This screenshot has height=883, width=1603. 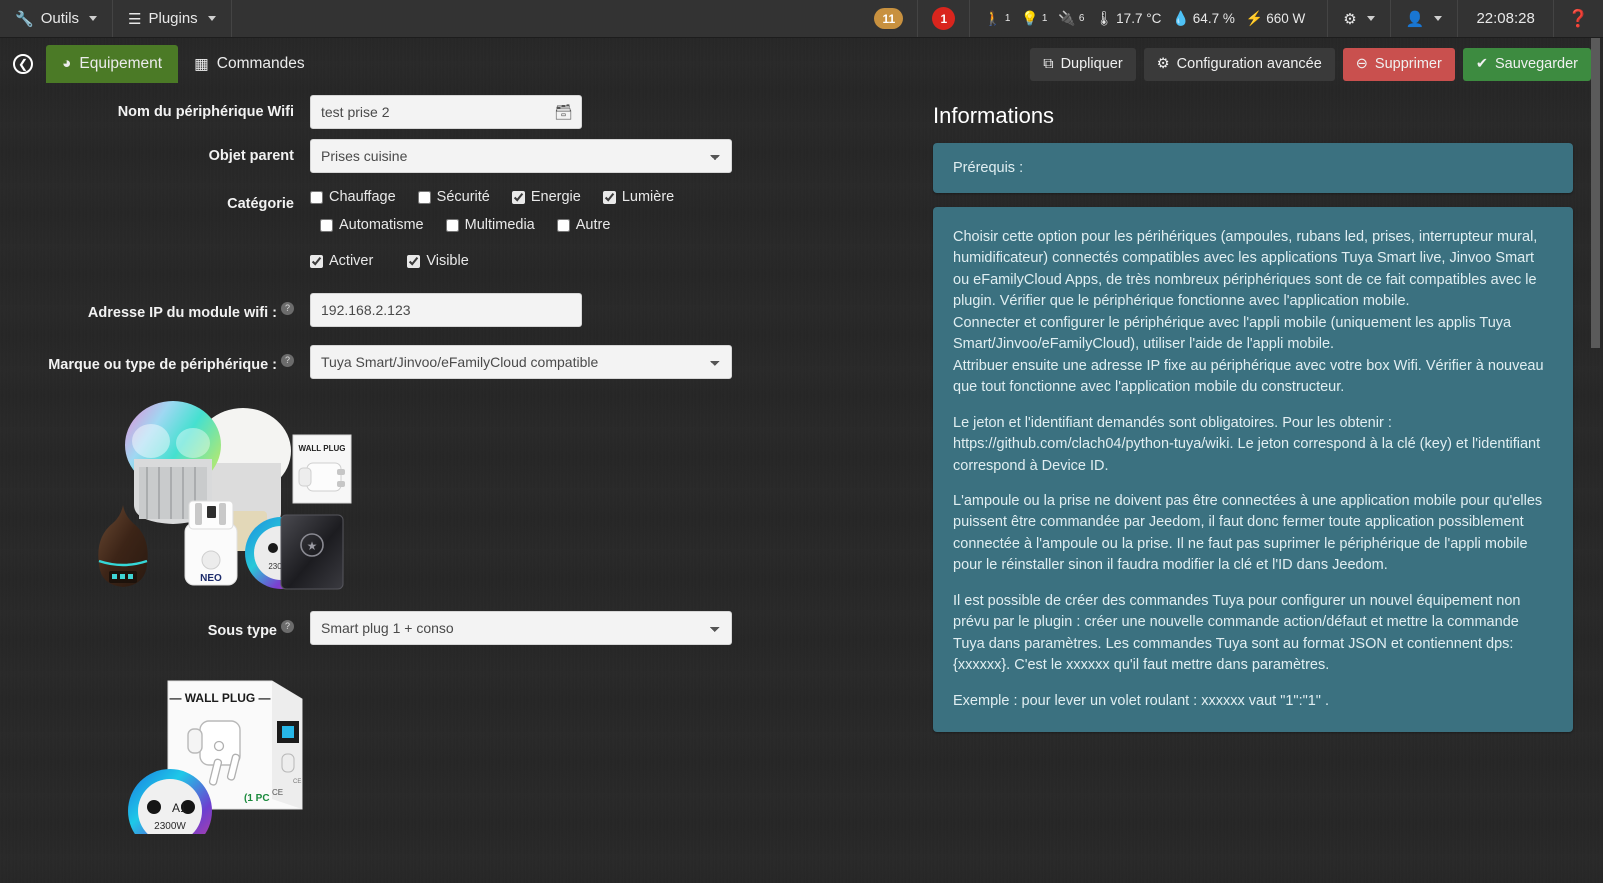 What do you see at coordinates (1506, 18) in the screenshot?
I see `clock: 22:08:28` at bounding box center [1506, 18].